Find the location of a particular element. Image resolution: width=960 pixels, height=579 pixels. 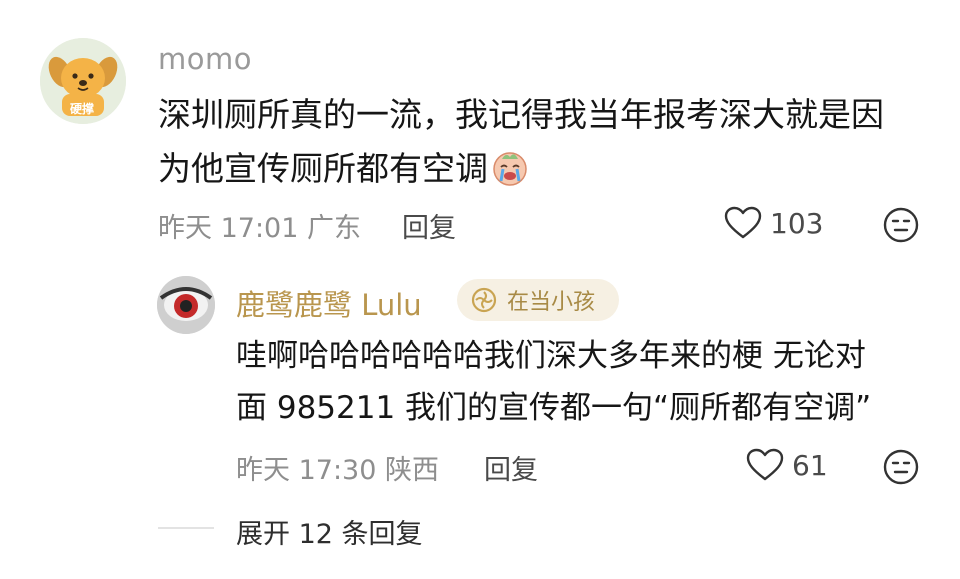

comment-text-line1: 深圳厕所真的一流，我记得我当年报考深大就是因 is located at coordinates (521, 114).